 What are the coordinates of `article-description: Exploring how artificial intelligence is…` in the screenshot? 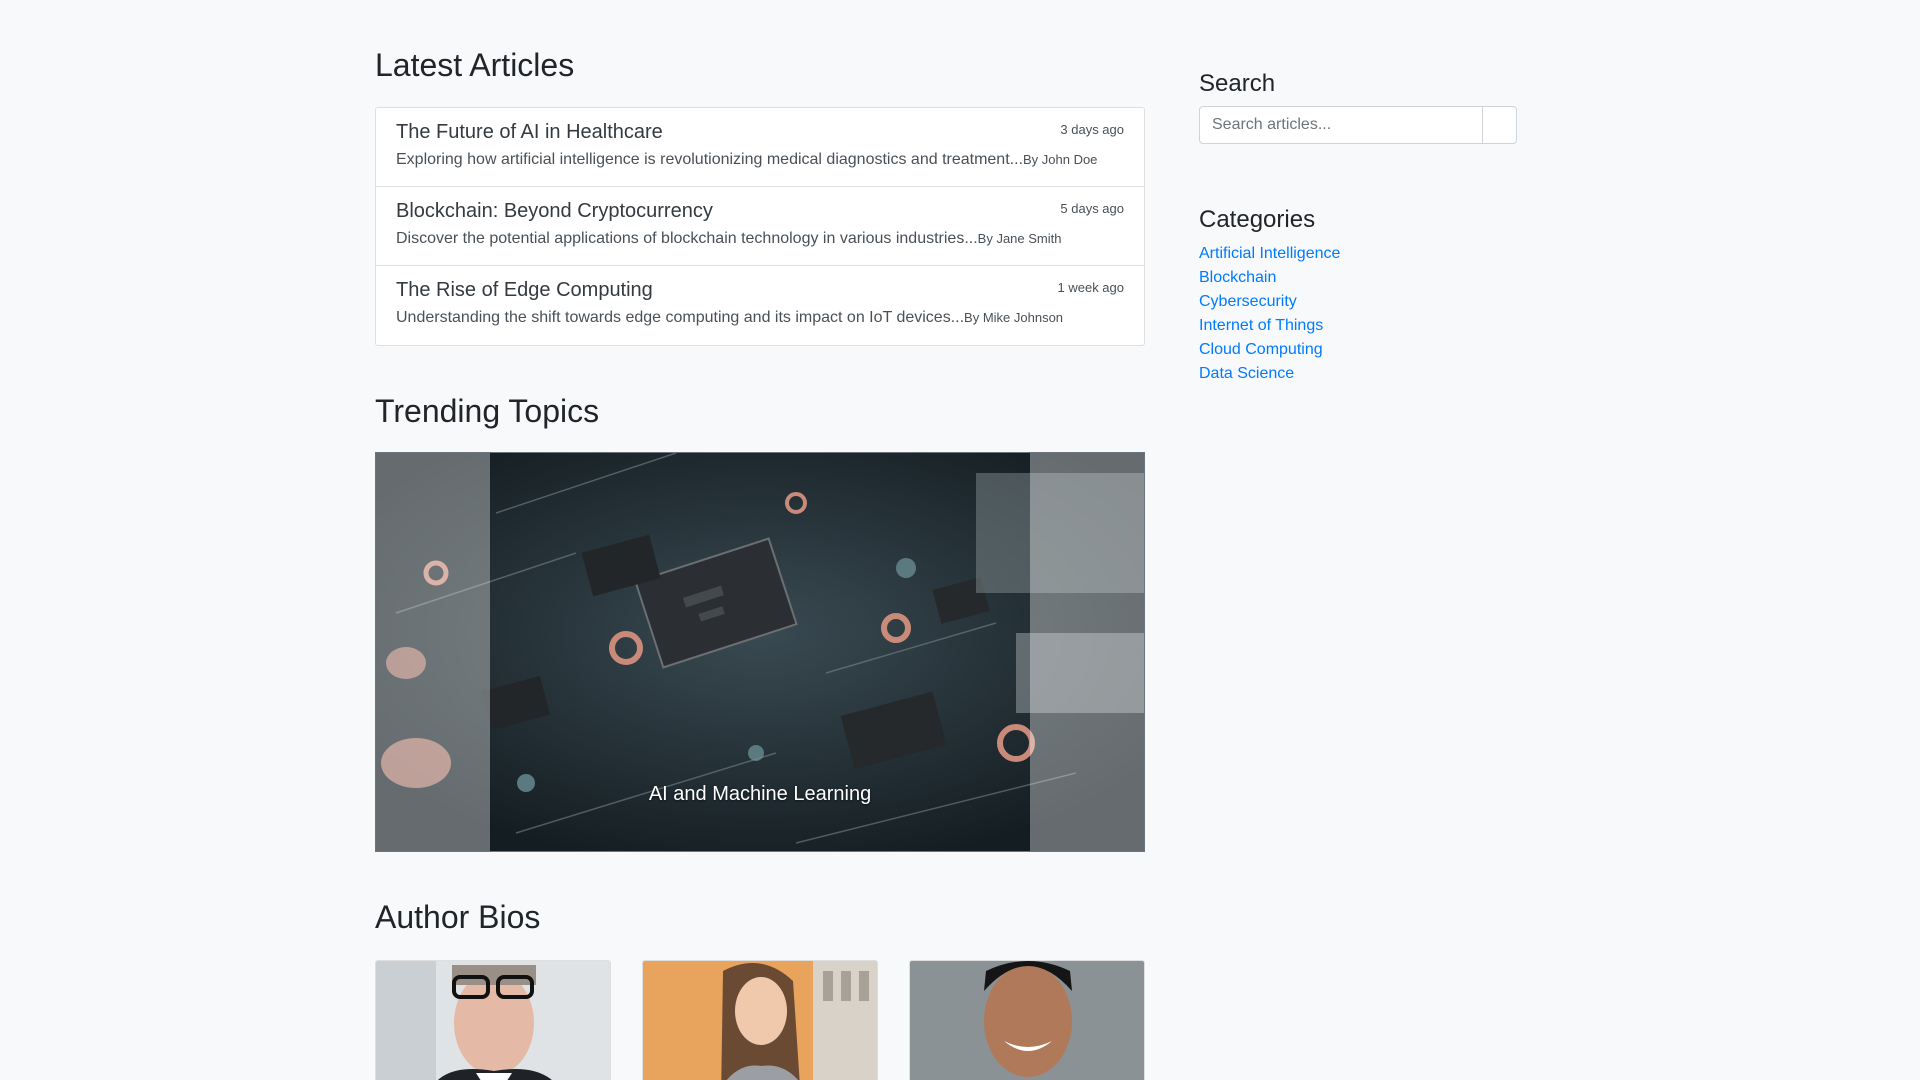 It's located at (709, 159).